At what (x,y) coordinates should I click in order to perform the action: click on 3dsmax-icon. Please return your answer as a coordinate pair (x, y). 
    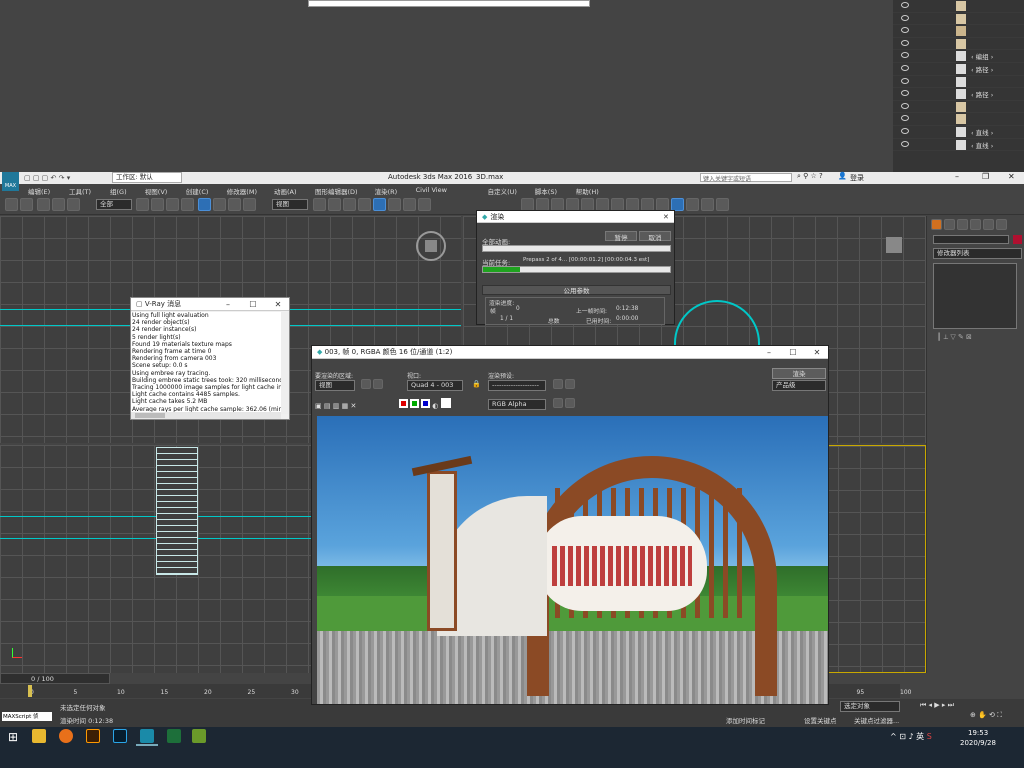
    Looking at the image, I should click on (147, 736).